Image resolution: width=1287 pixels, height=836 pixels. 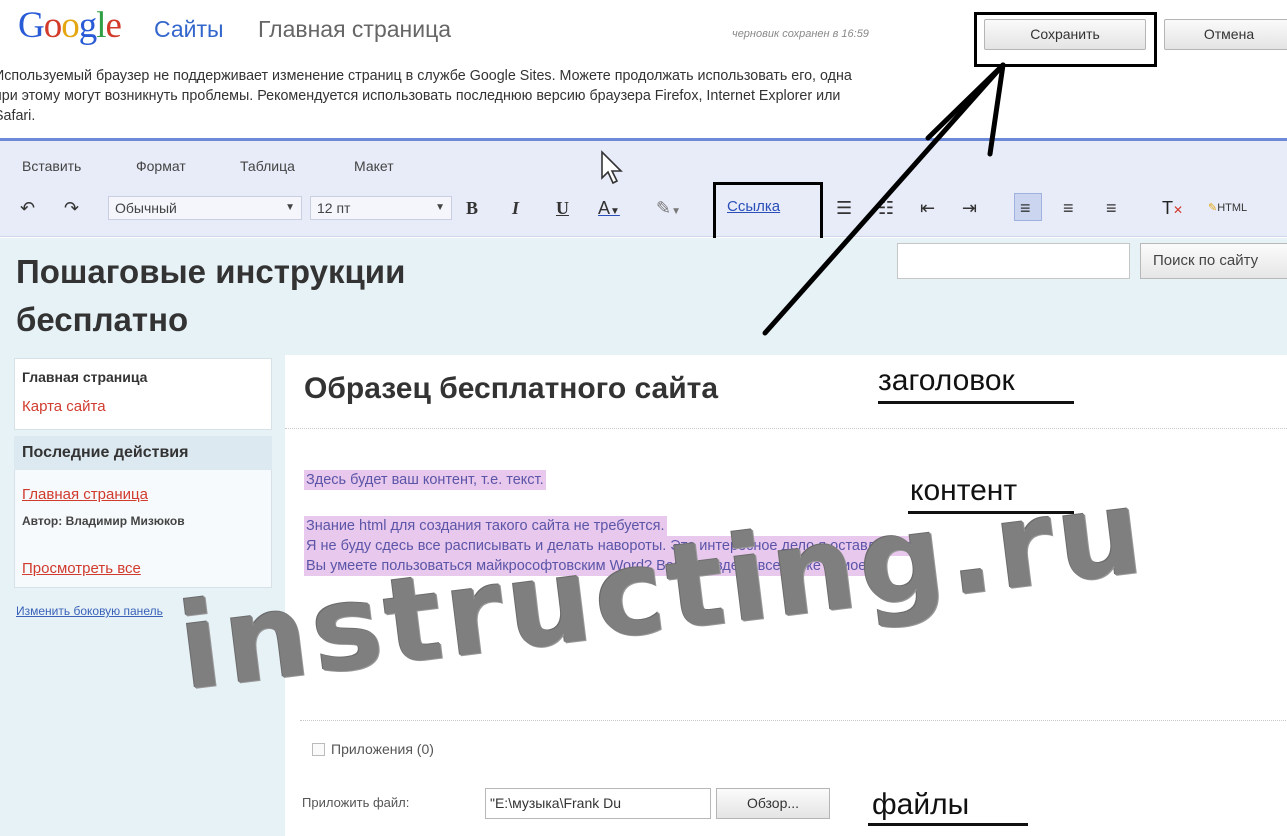 I want to click on page-title: Главная страница, so click(x=355, y=29).